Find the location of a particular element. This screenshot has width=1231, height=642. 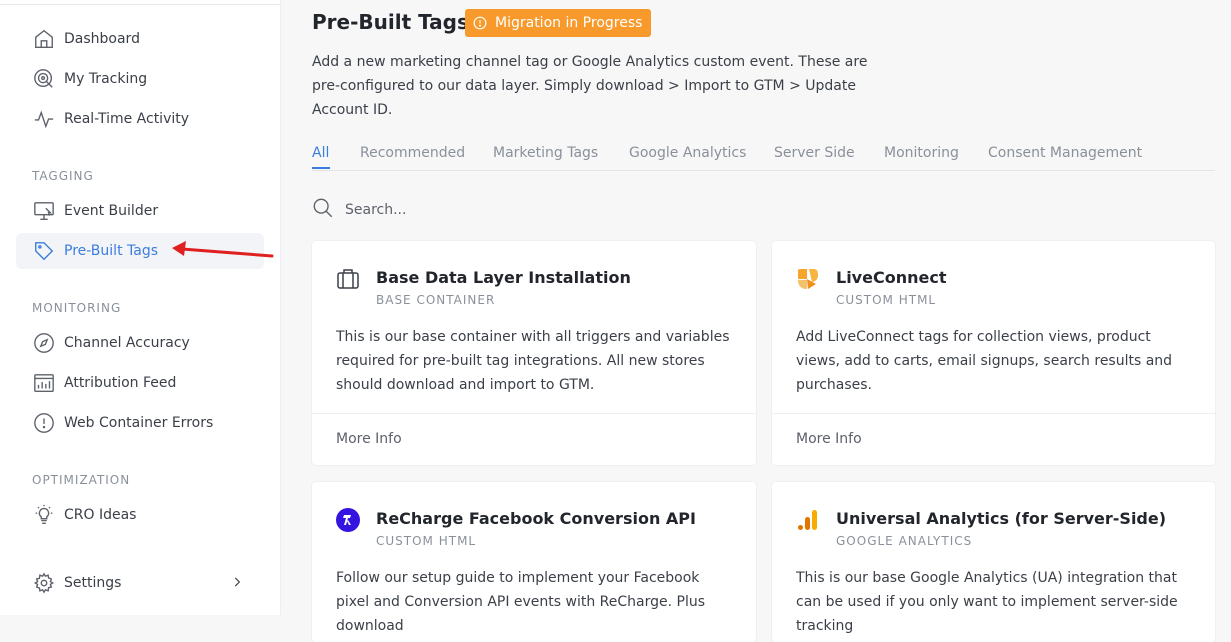

sidebar-item-attribution-feed: Attribution Feed is located at coordinates (140, 383).